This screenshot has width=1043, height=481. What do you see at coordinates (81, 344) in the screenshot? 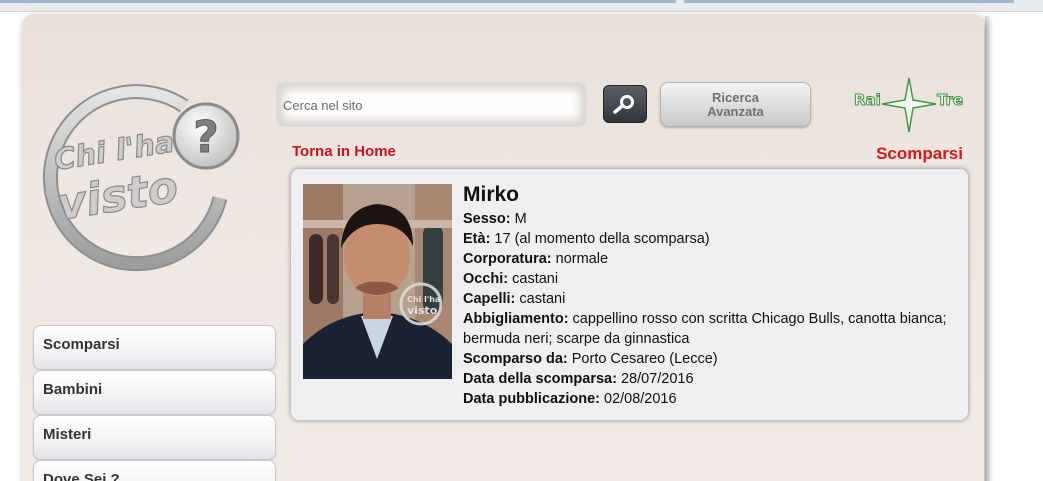
I see `sidebar-item-label: Scomparsi` at bounding box center [81, 344].